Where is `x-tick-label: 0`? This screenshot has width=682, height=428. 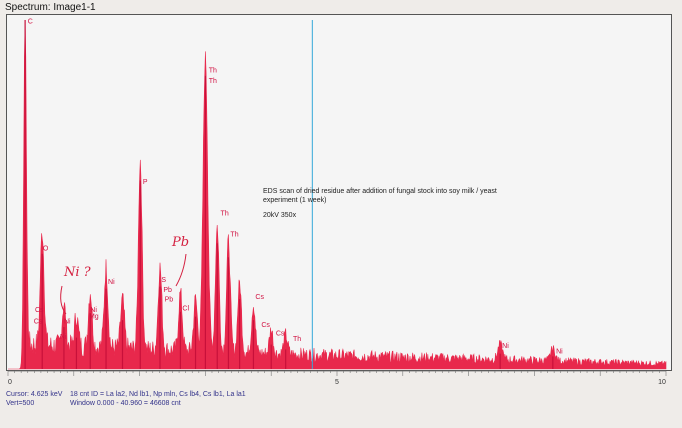 x-tick-label: 0 is located at coordinates (10, 382).